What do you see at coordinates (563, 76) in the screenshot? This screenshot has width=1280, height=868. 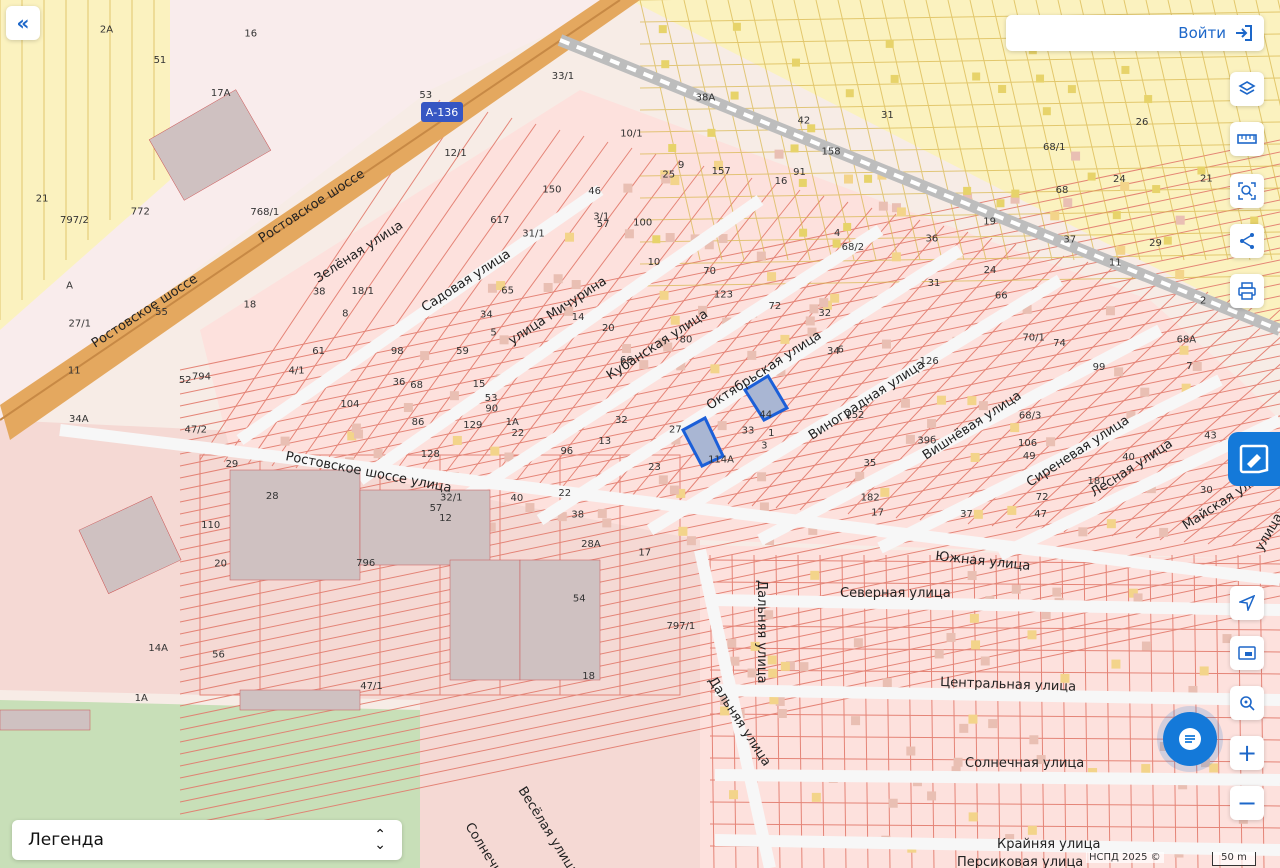 I see `plot-number: 33/1` at bounding box center [563, 76].